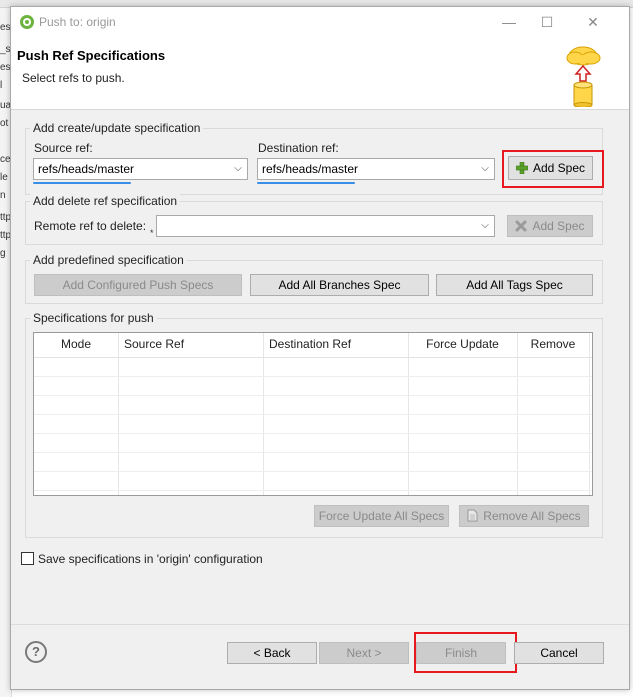  I want to click on remove-all-specs-button: Remove All Specs, so click(524, 516).